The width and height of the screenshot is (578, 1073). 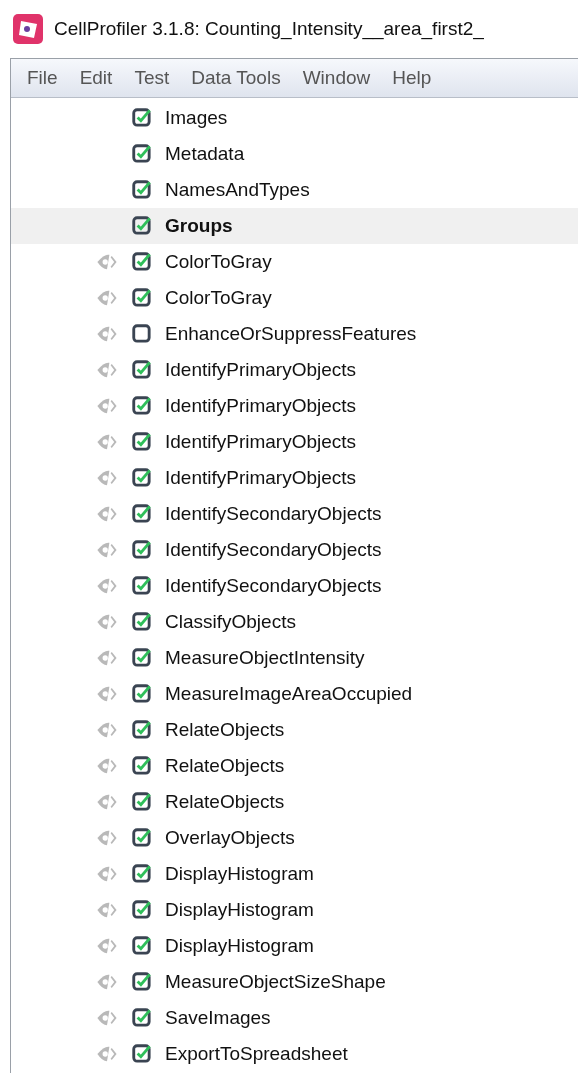 I want to click on menu-item: Help, so click(x=412, y=78).